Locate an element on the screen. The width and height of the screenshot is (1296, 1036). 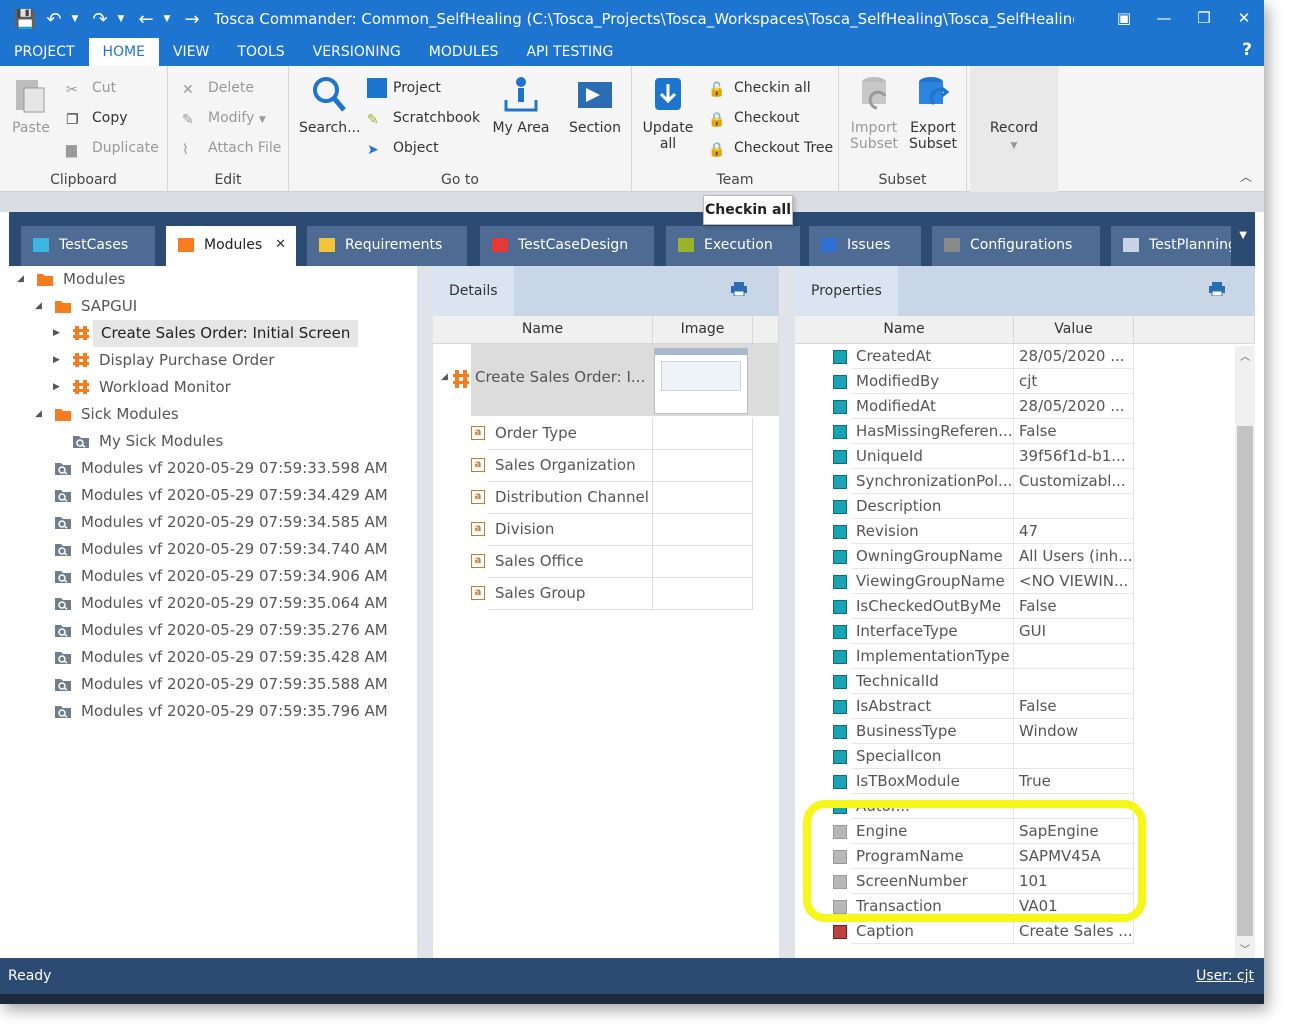
checkin-all-button: 🔓 Checkin all is located at coordinates (759, 88).